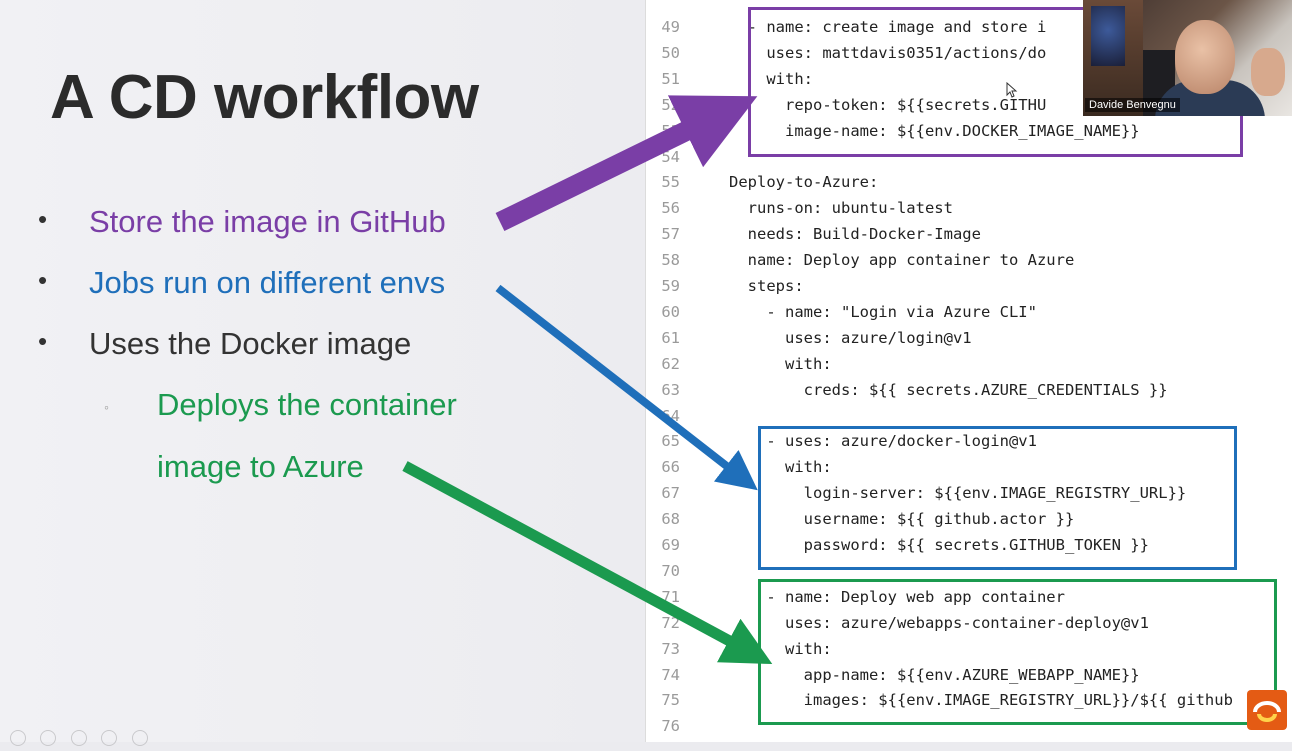  I want to click on presenter-webcam: Davide Benvegnu, so click(1187, 58).